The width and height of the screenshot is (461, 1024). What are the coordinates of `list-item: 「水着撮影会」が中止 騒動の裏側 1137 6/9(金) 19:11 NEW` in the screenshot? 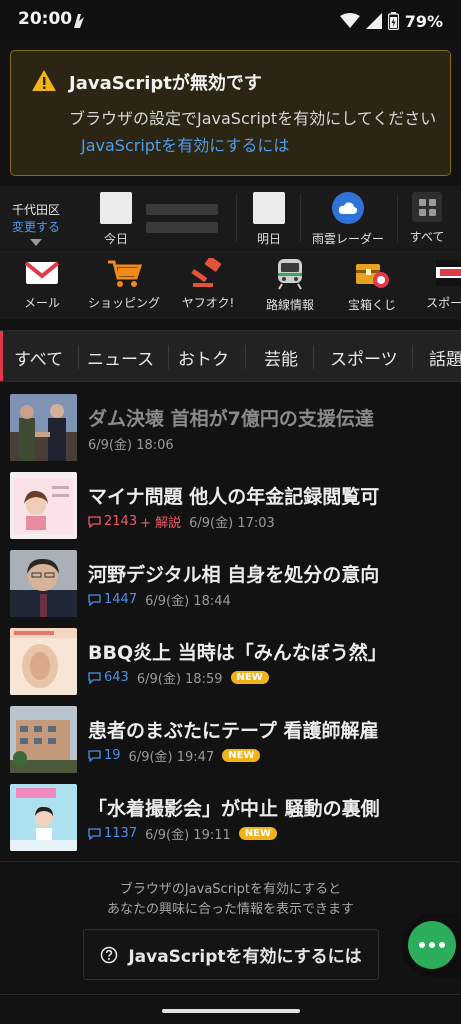 It's located at (230, 823).